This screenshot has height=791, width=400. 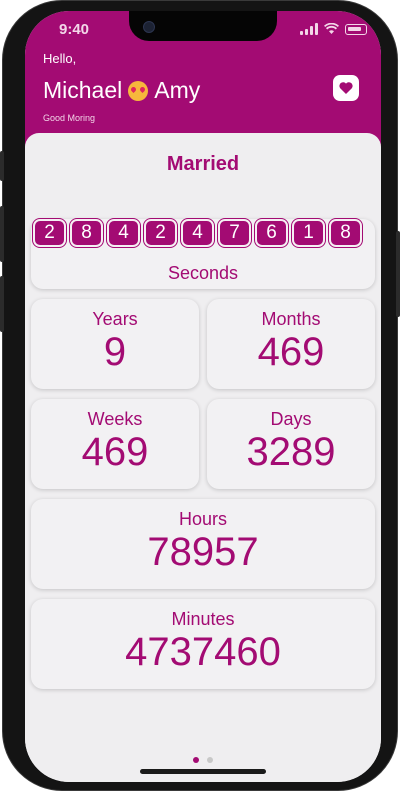 I want to click on heart-button, so click(x=346, y=88).